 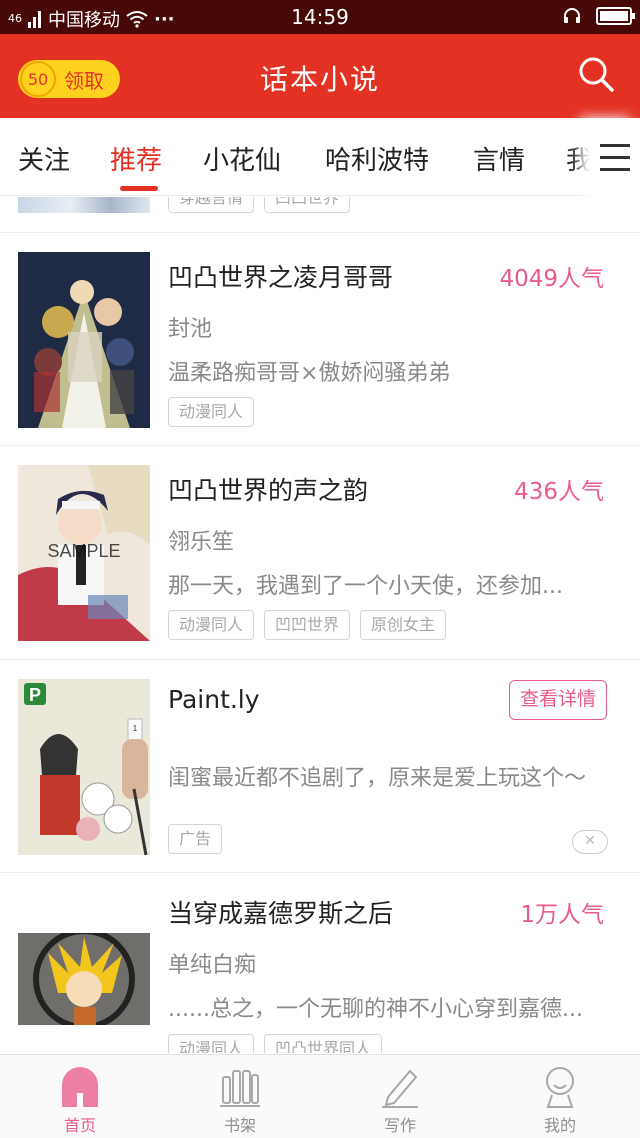 I want to click on tag-list: 动漫同人 凹凸世界同人, so click(x=275, y=1043).